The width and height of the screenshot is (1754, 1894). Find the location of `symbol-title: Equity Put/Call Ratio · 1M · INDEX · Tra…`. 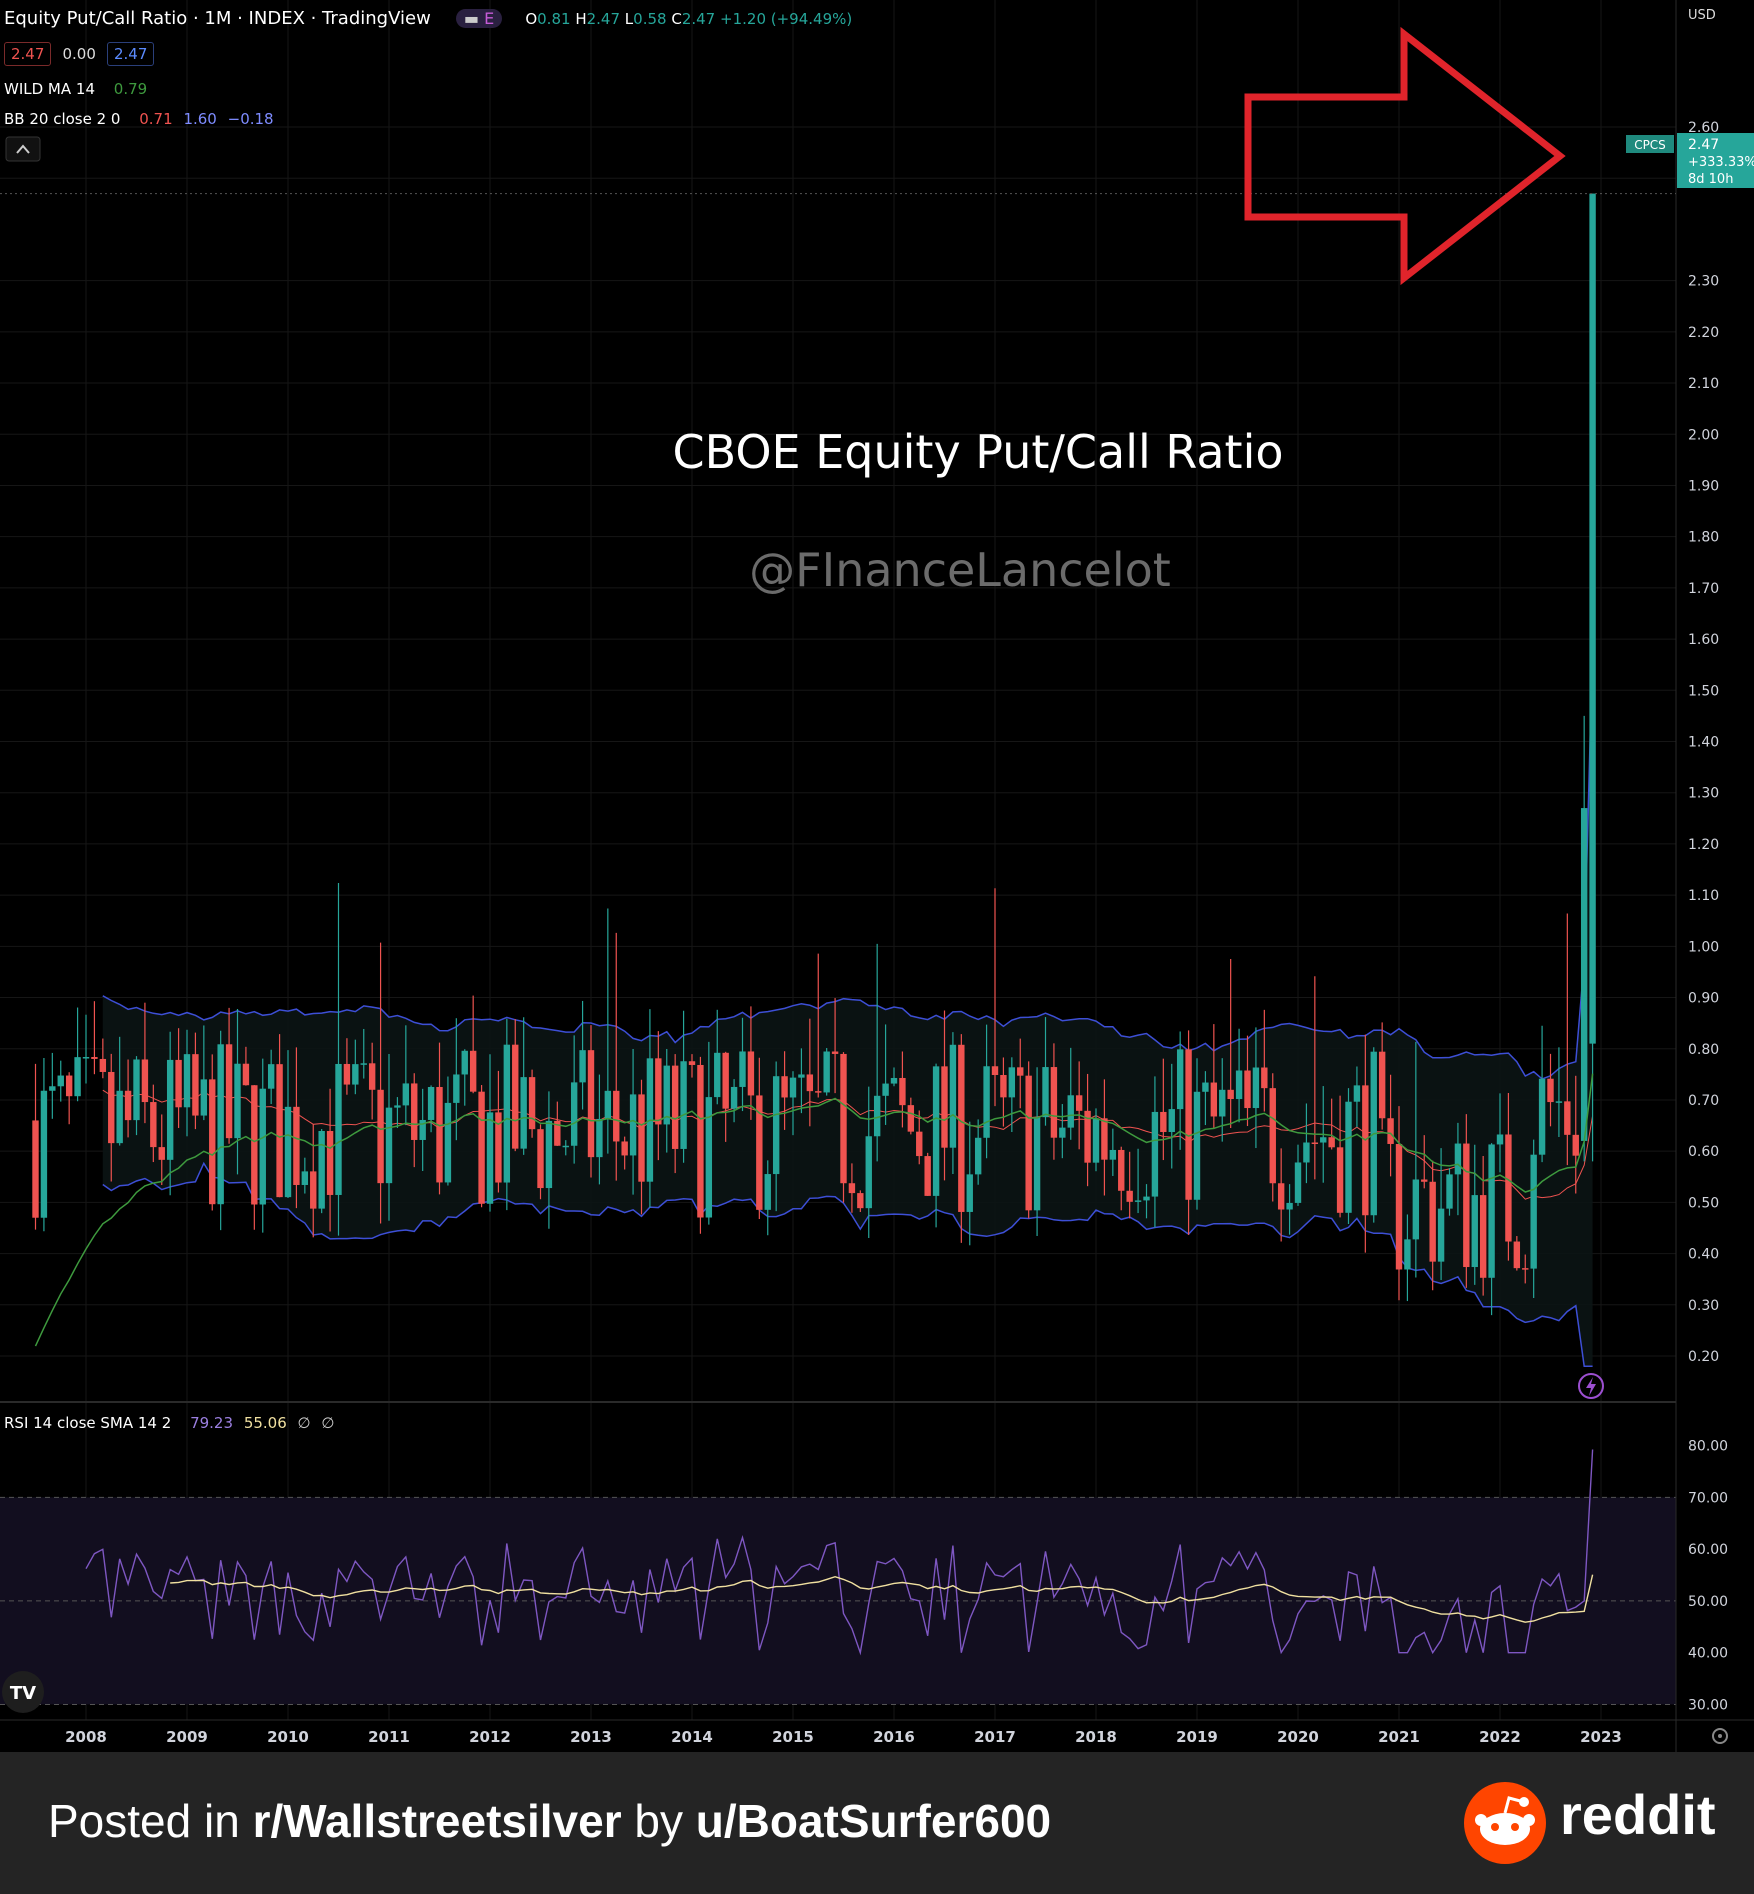

symbol-title: Equity Put/Call Ratio · 1M · INDEX · Tra… is located at coordinates (217, 18).